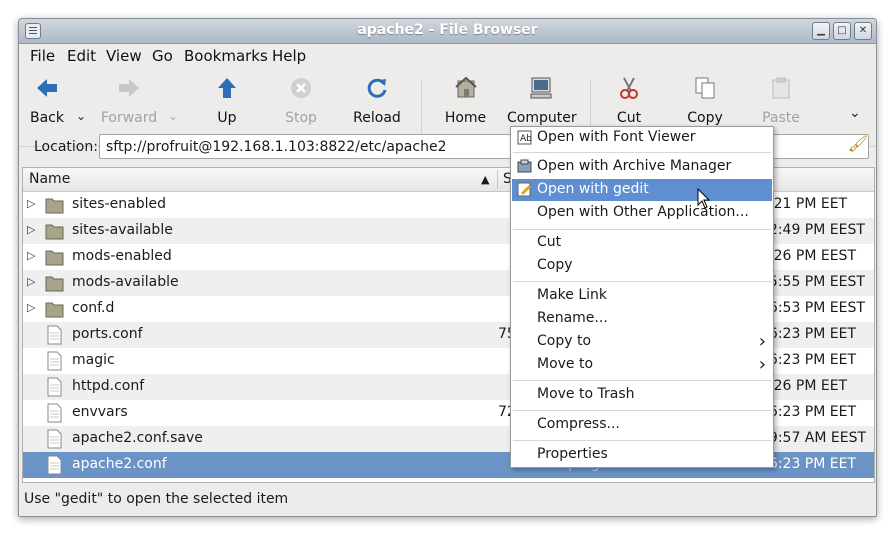  Describe the element at coordinates (47, 88) in the screenshot. I see `back-arrow-icon` at that location.